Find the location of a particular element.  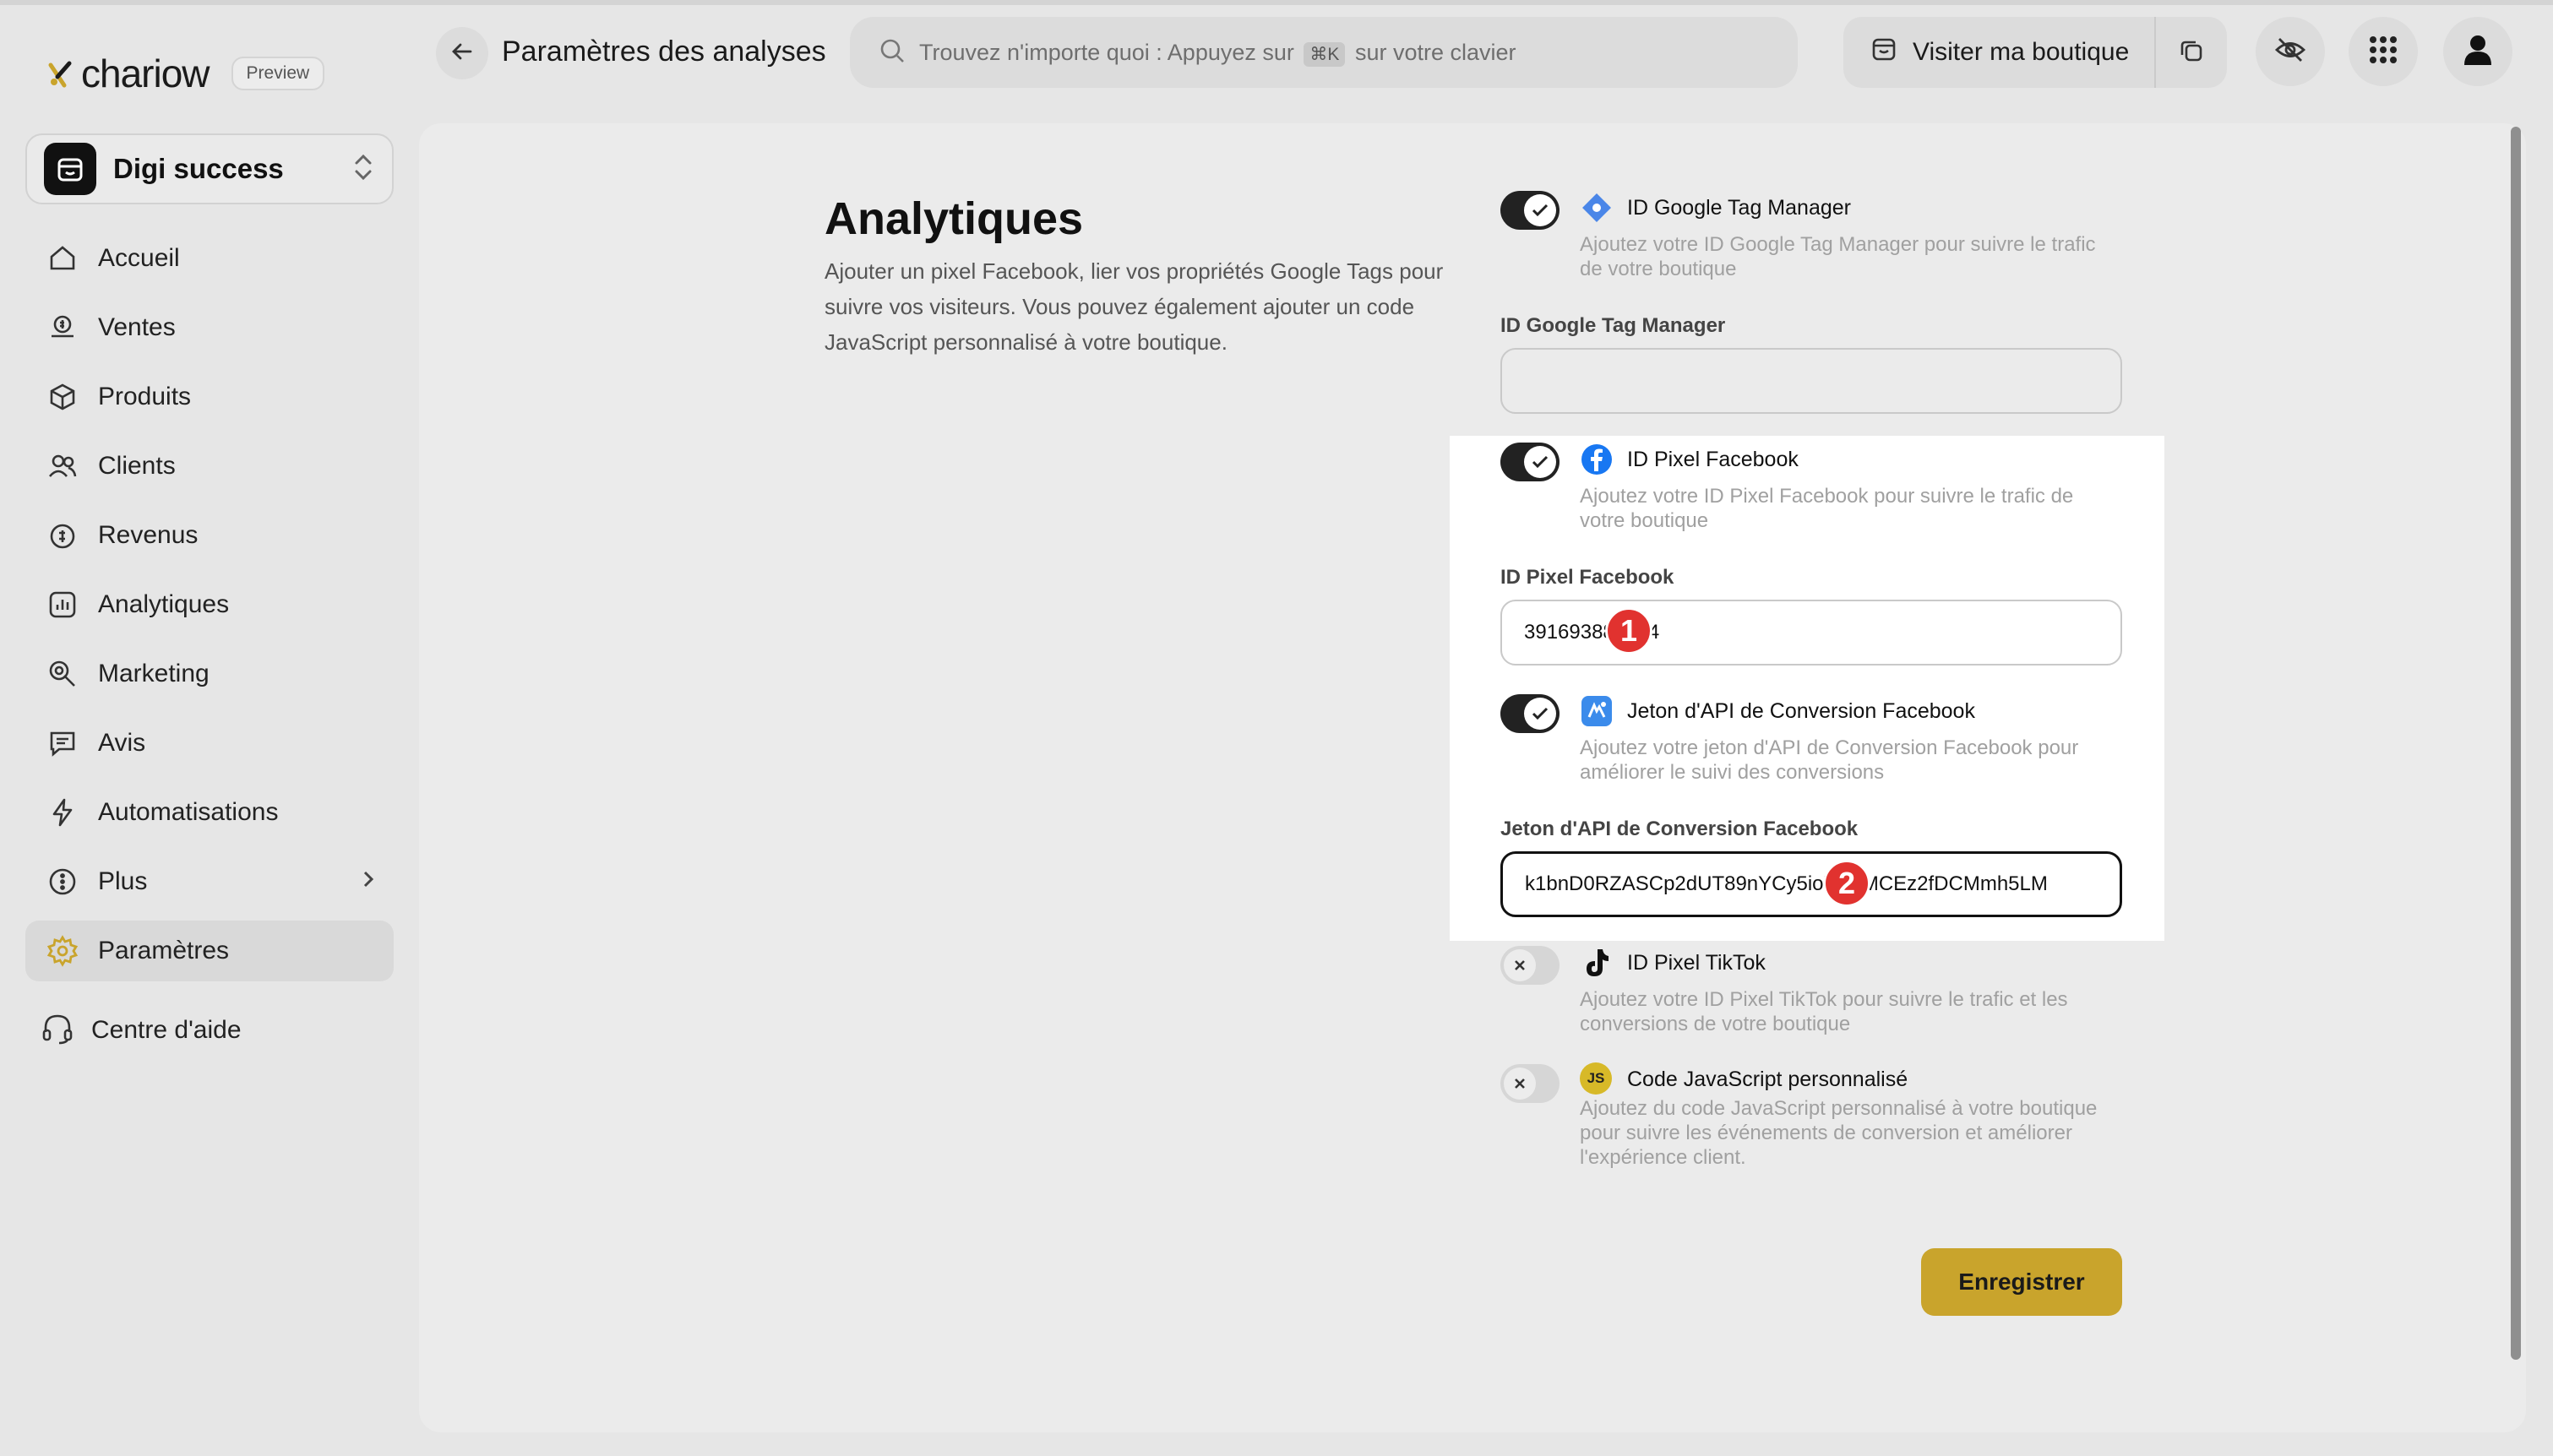

sidebar-item-revenus: Revenus is located at coordinates (209, 535).